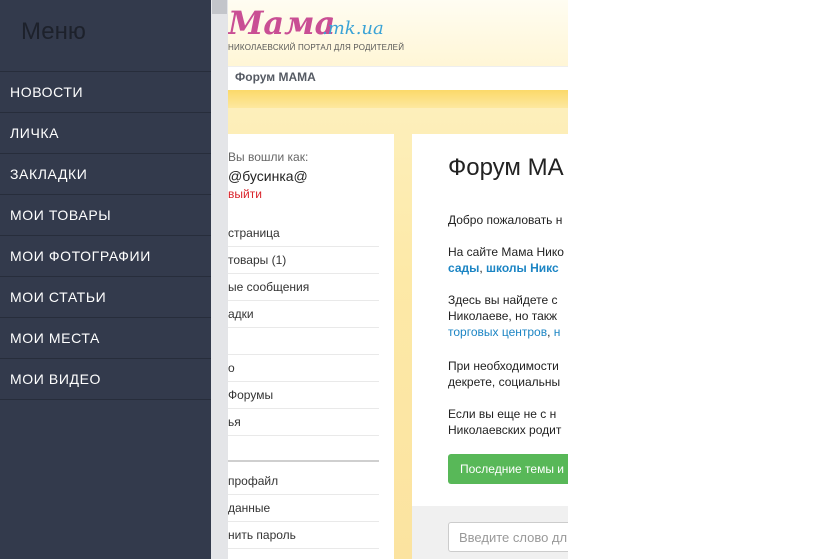 The width and height of the screenshot is (819, 559). What do you see at coordinates (506, 252) in the screenshot?
I see `intro-line: На сайте Мама Нико` at bounding box center [506, 252].